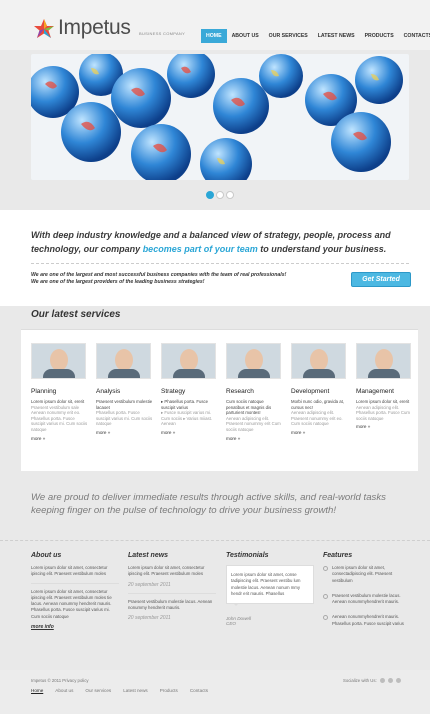 Image resolution: width=430 pixels, height=714 pixels. Describe the element at coordinates (398, 680) in the screenshot. I see `rss-icon` at that location.